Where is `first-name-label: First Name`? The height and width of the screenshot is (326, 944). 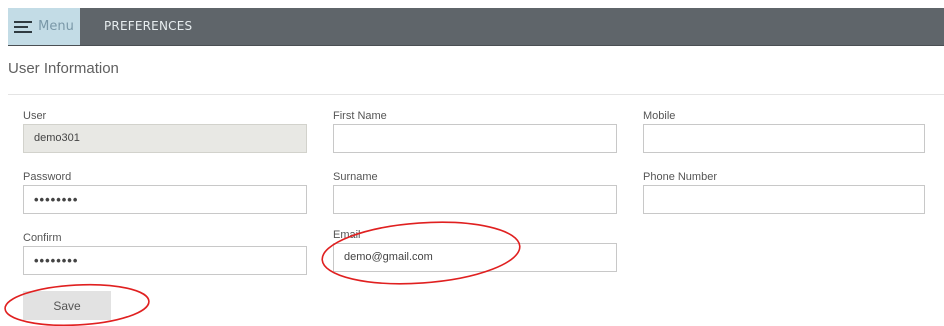 first-name-label: First Name is located at coordinates (360, 116).